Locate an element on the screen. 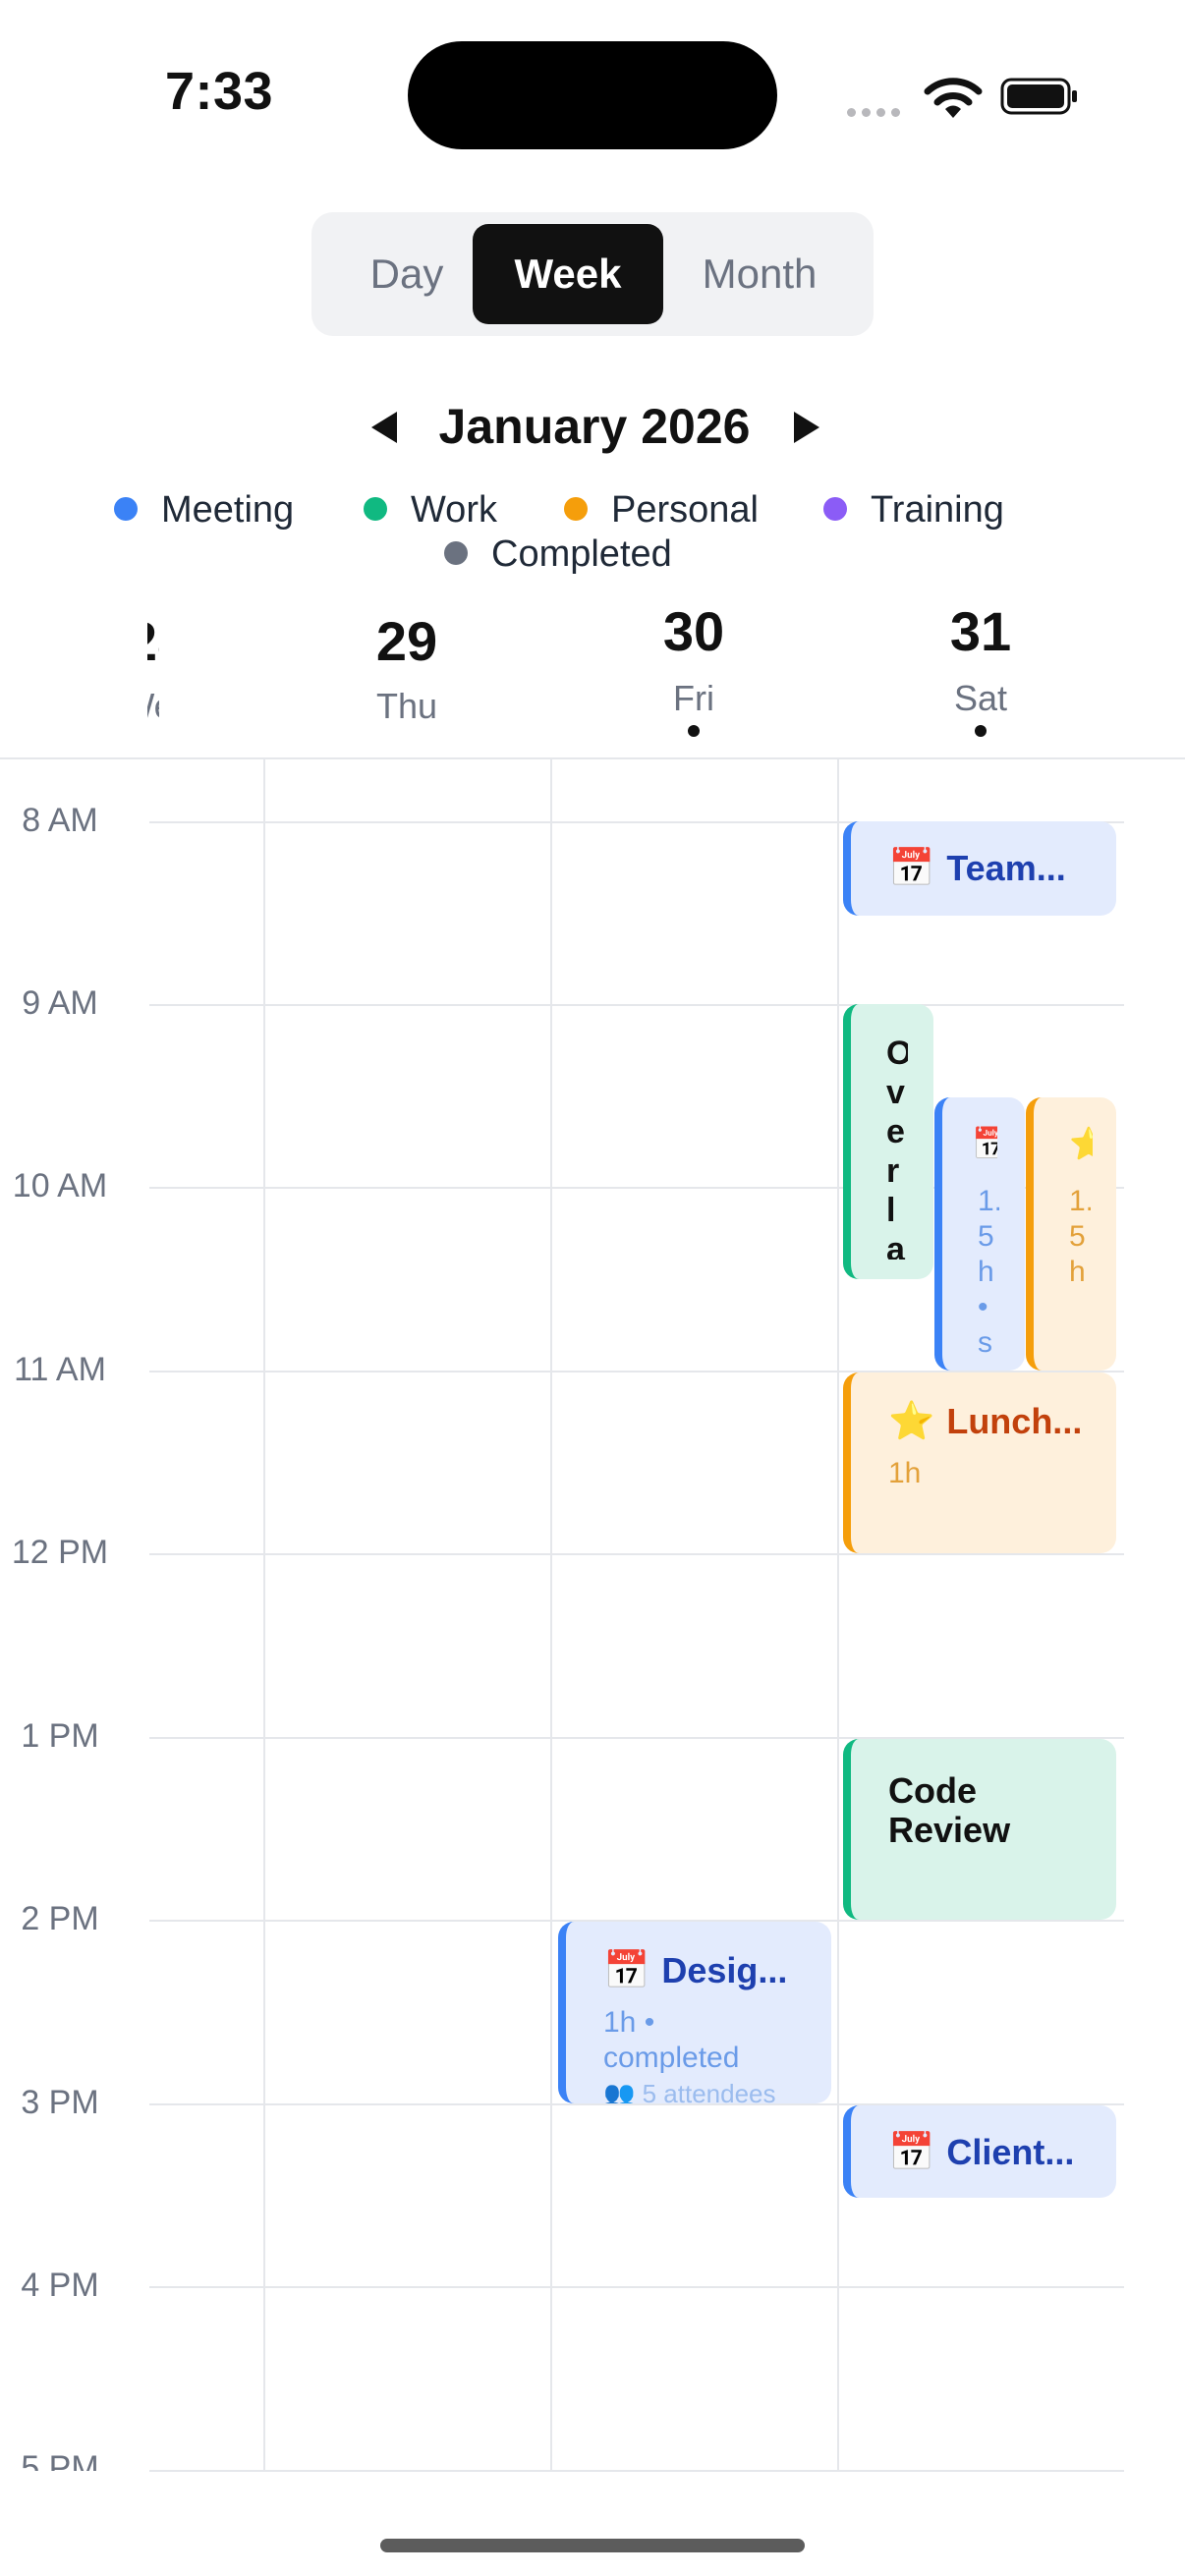 The width and height of the screenshot is (1185, 2576). work-dot-icon is located at coordinates (376, 508).